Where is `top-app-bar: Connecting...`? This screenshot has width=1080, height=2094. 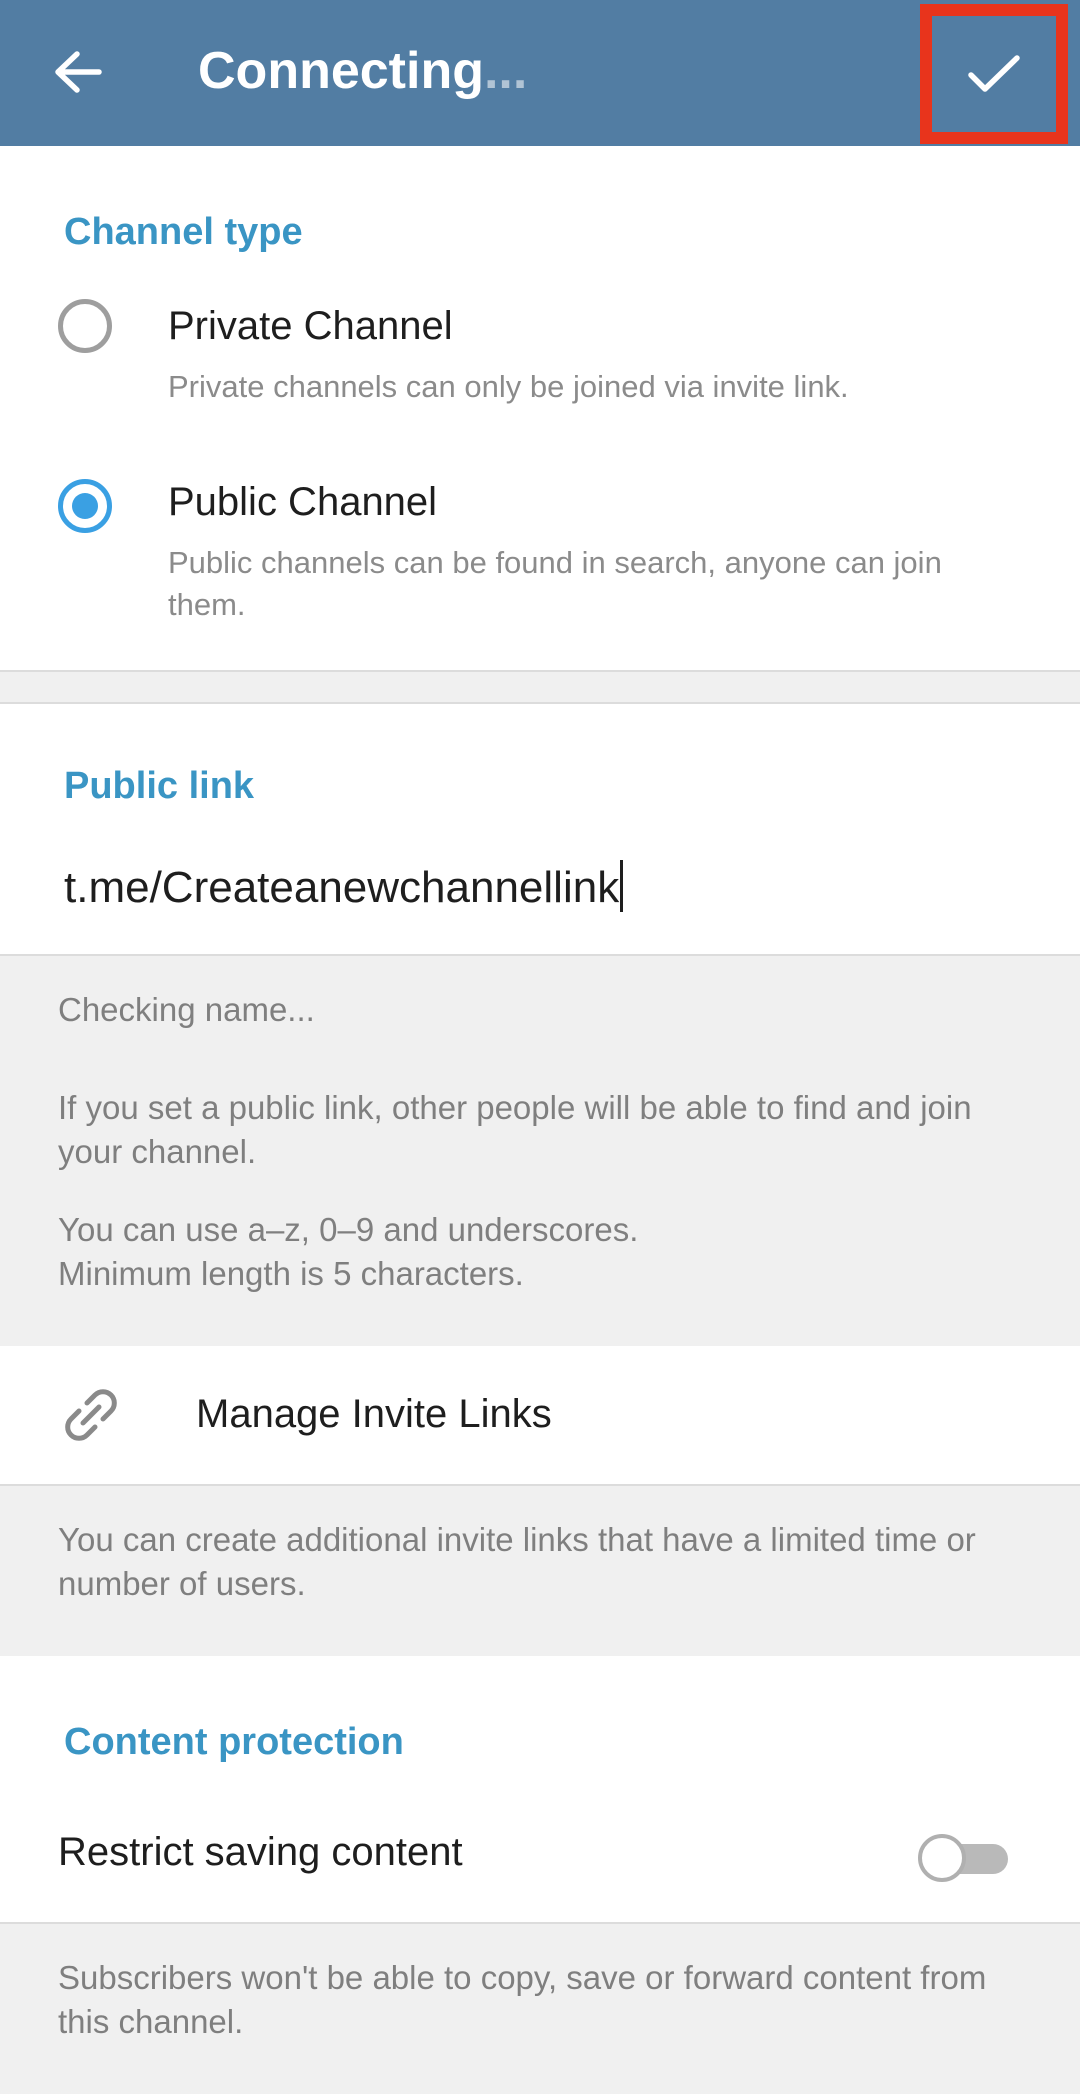 top-app-bar: Connecting... is located at coordinates (540, 73).